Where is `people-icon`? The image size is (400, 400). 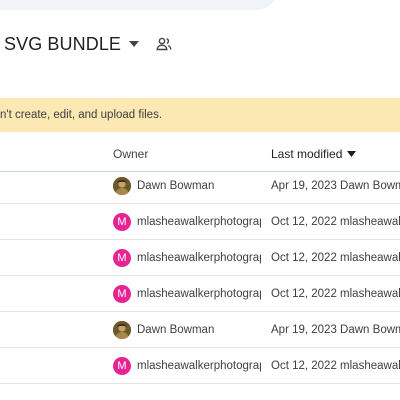
people-icon is located at coordinates (164, 44).